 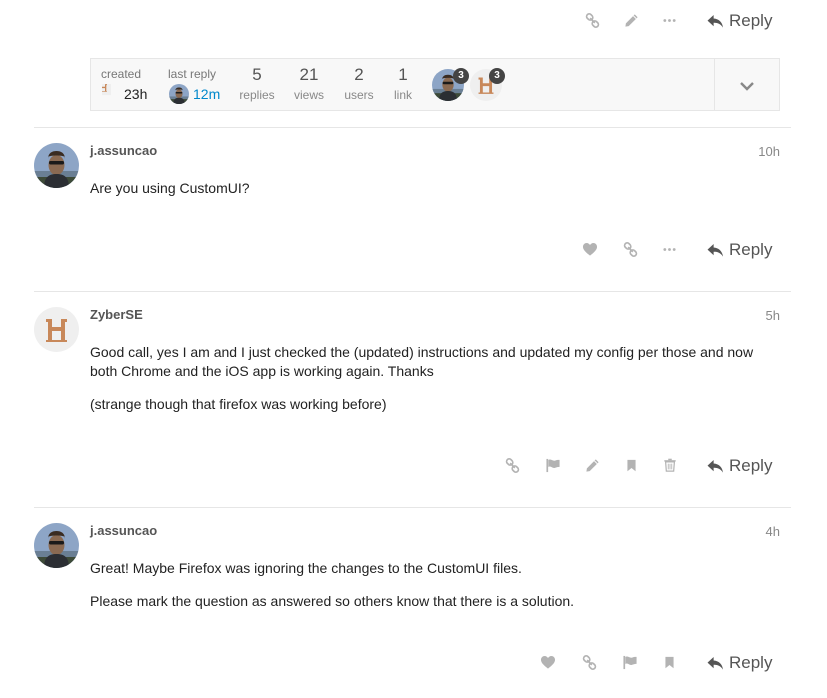 What do you see at coordinates (257, 95) in the screenshot?
I see `replies-label: replies` at bounding box center [257, 95].